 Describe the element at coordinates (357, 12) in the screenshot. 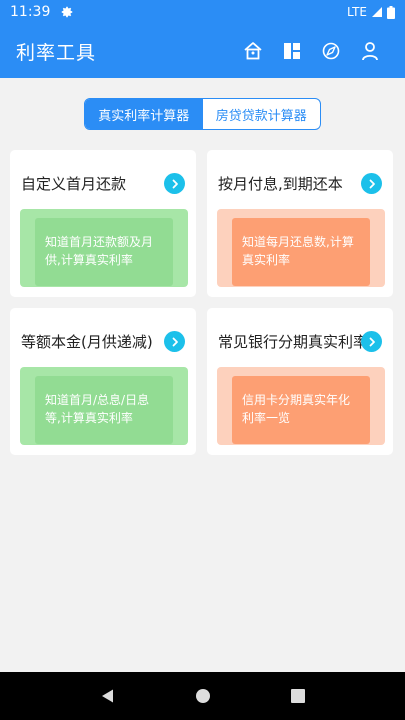

I see `network-type: LTE` at that location.